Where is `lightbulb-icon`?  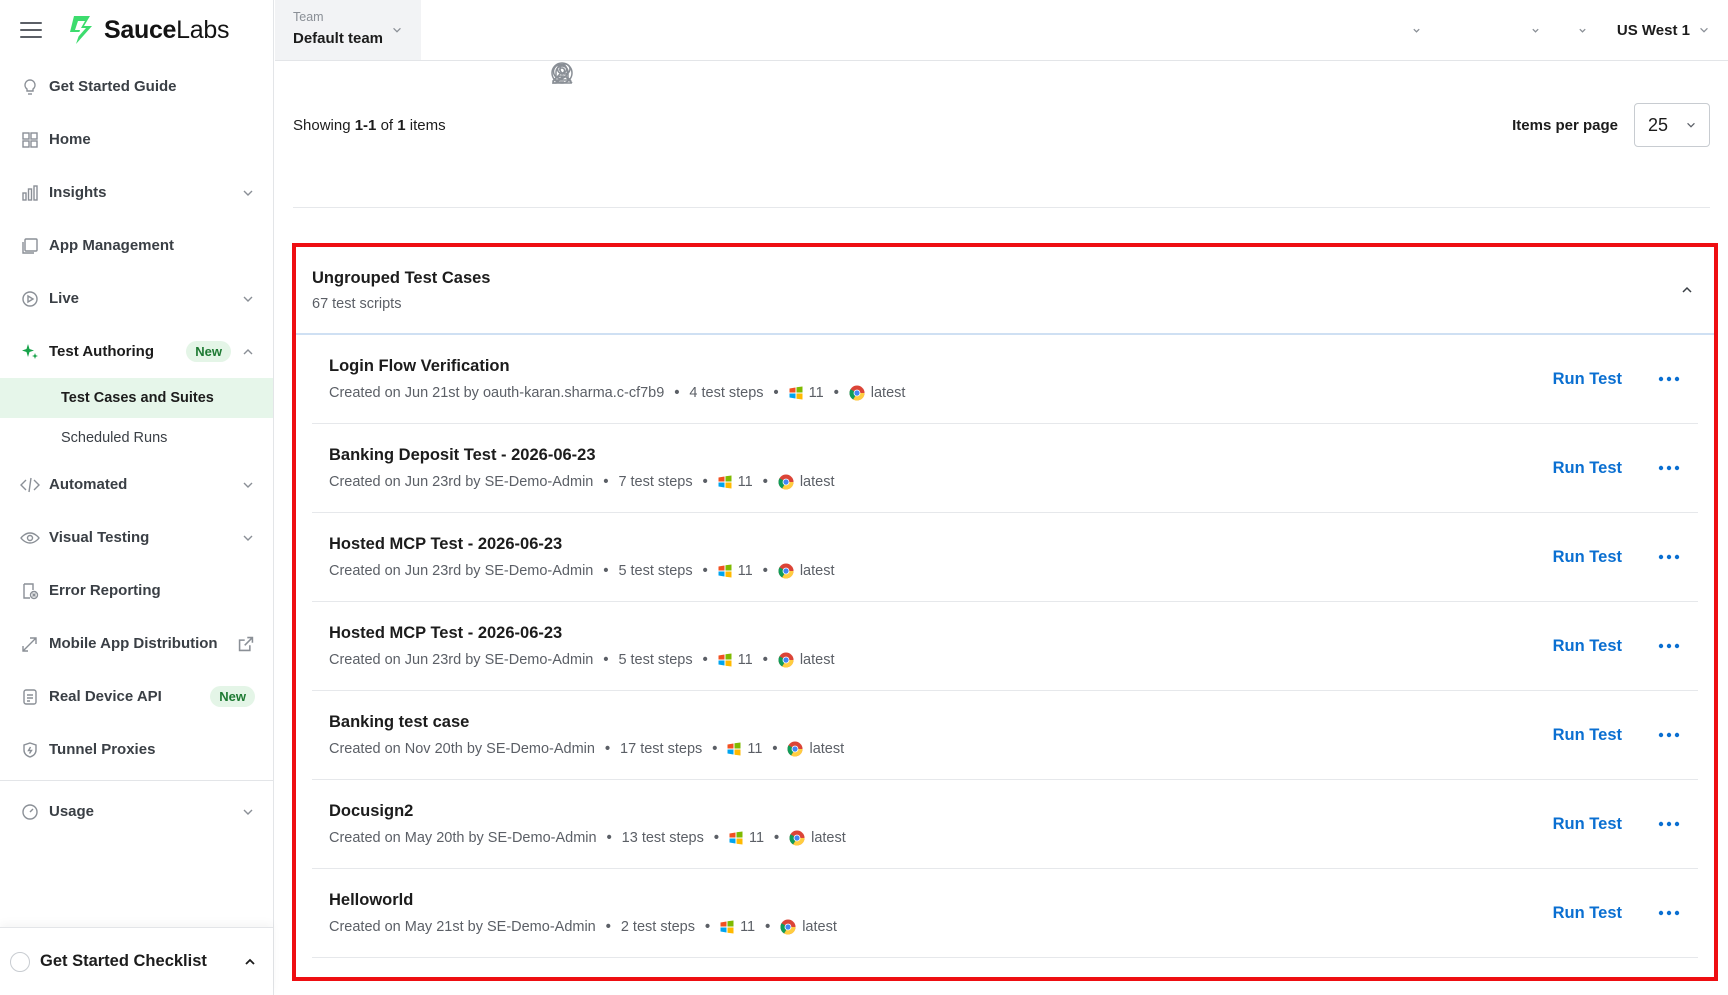
lightbulb-icon is located at coordinates (30, 87).